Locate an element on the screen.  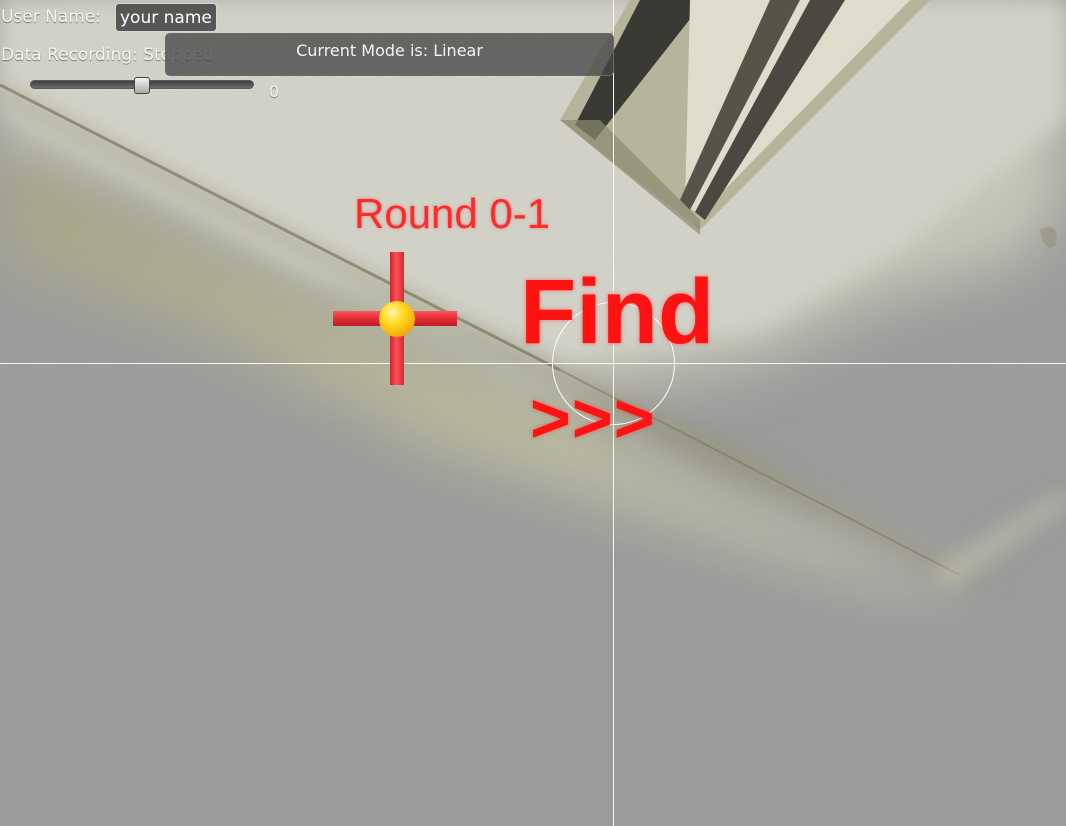
current-mode-label: Current Mode is: Linear is located at coordinates (389, 50).